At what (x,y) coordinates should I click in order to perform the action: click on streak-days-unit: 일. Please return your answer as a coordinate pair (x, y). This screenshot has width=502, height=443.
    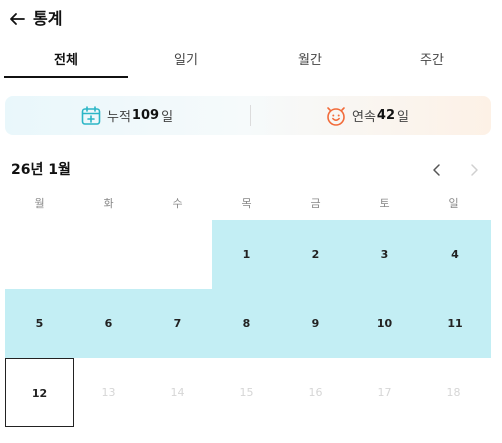
    Looking at the image, I should click on (403, 117).